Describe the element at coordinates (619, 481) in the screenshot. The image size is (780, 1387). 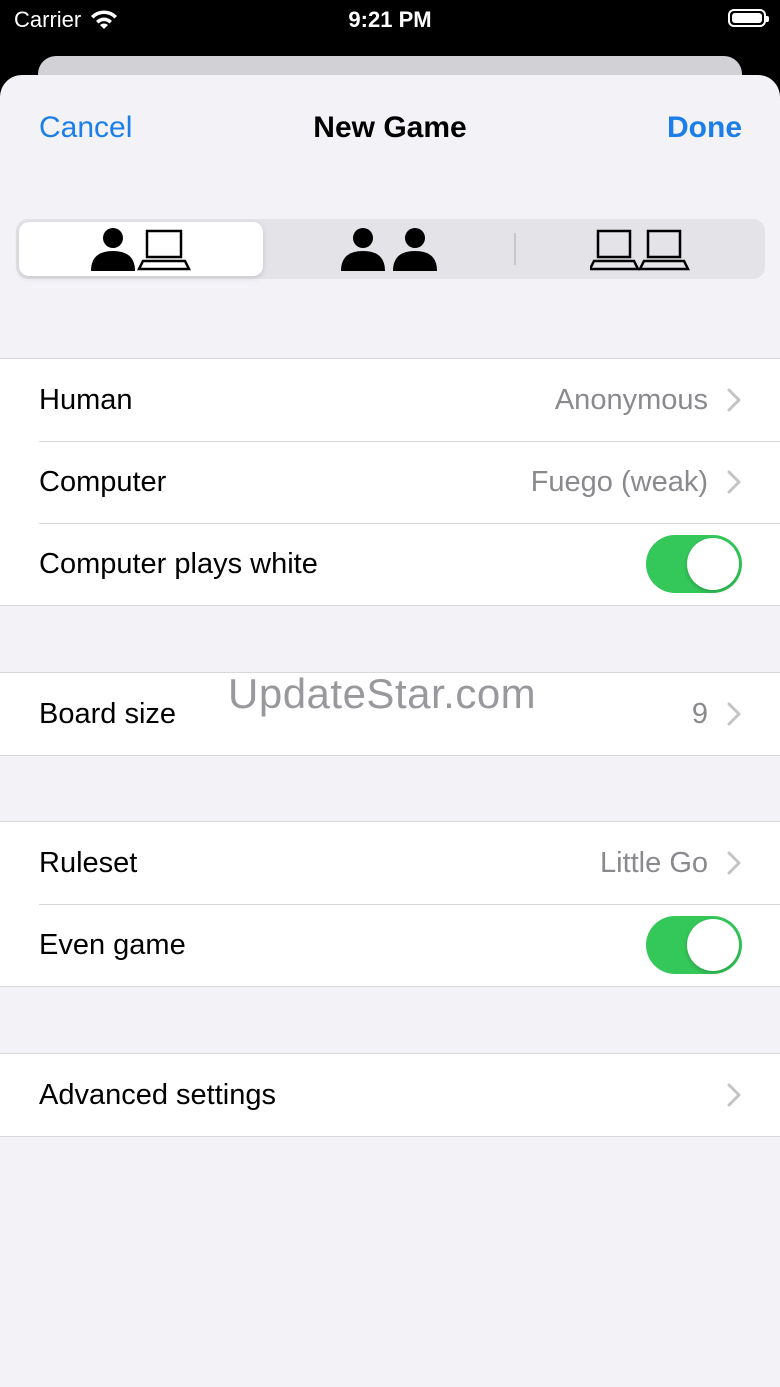
I see `computer-value: Fuego (weak)` at that location.